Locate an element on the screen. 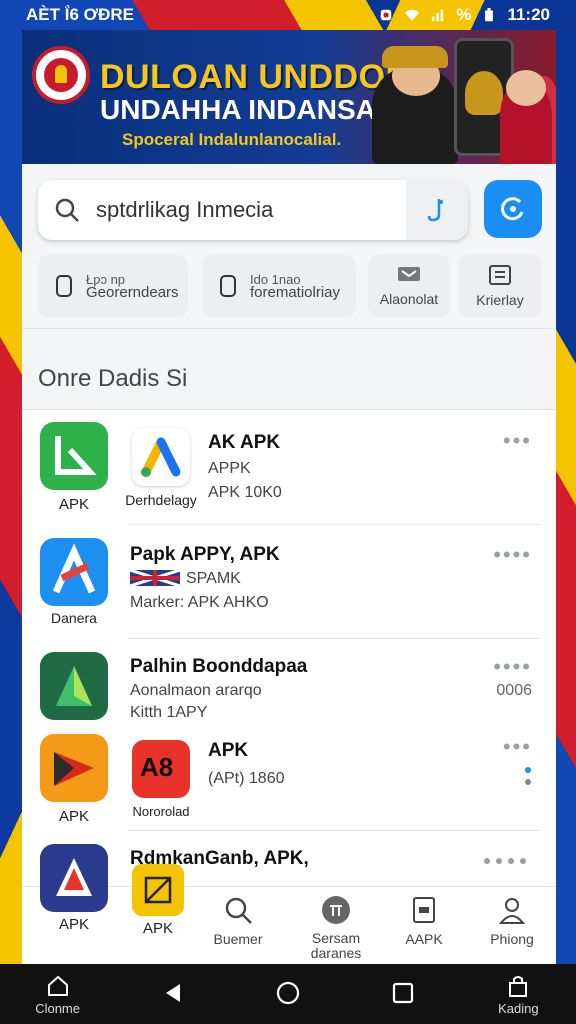 Image resolution: width=576 pixels, height=1024 pixels. chip-notifications: Alaonolat is located at coordinates (409, 286).